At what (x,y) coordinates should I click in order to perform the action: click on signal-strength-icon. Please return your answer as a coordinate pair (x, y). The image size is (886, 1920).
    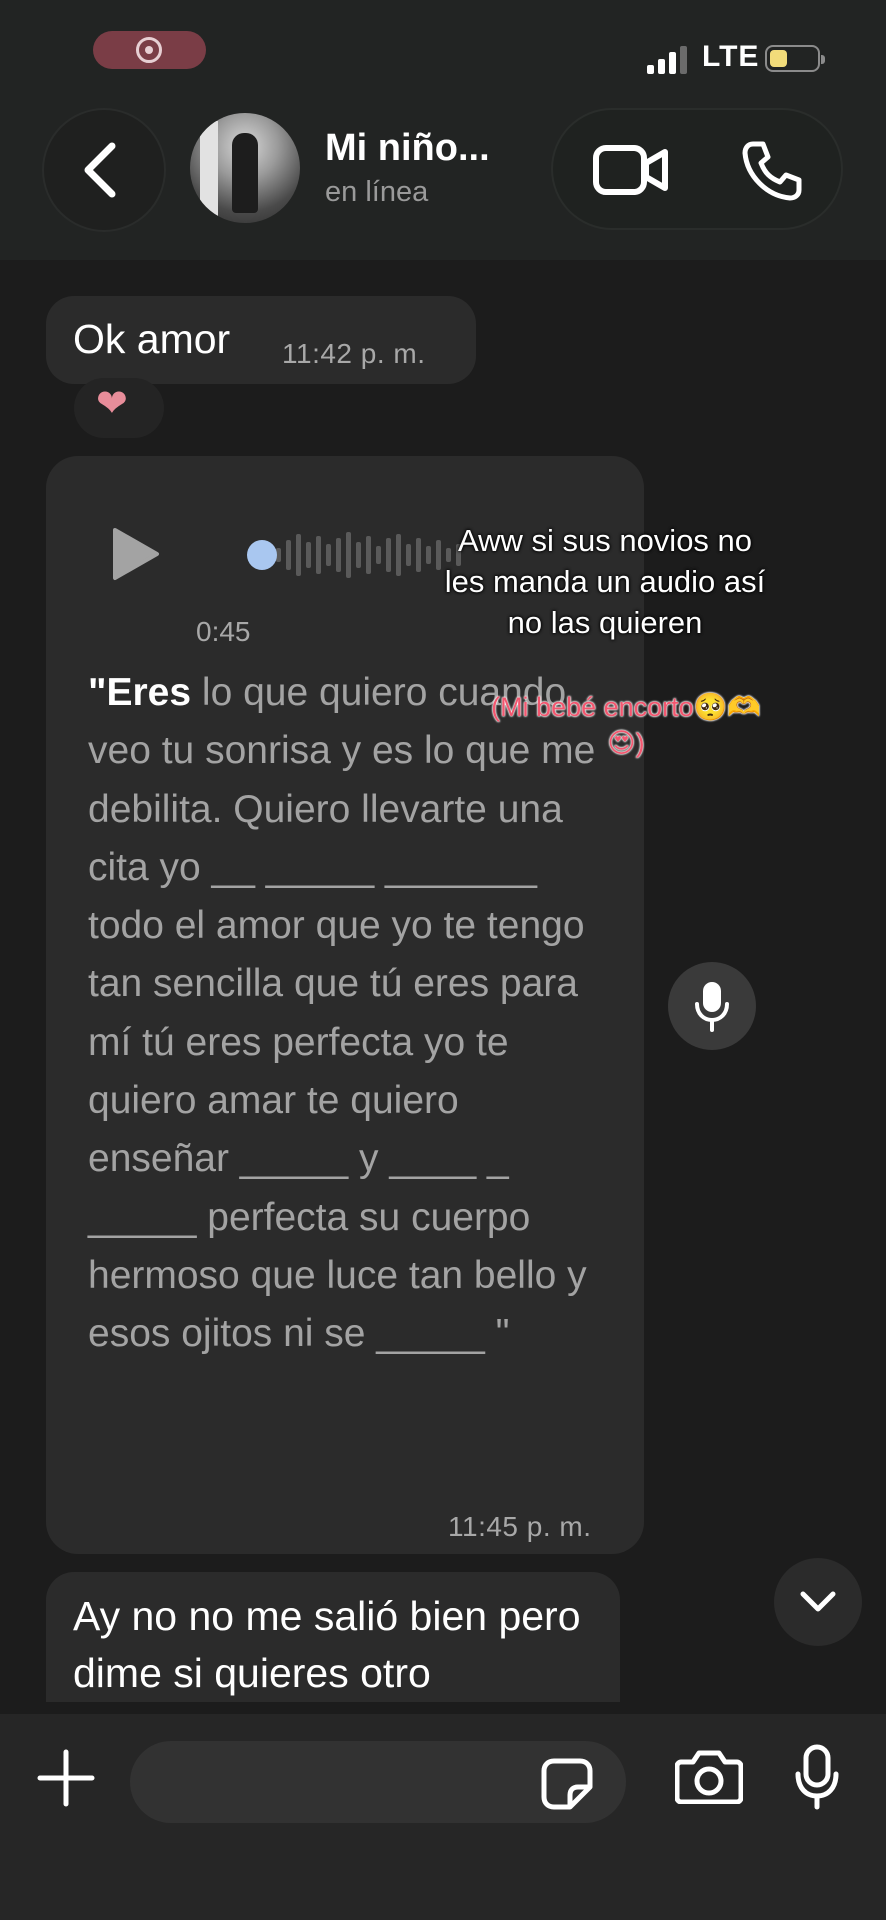
    Looking at the image, I should click on (669, 59).